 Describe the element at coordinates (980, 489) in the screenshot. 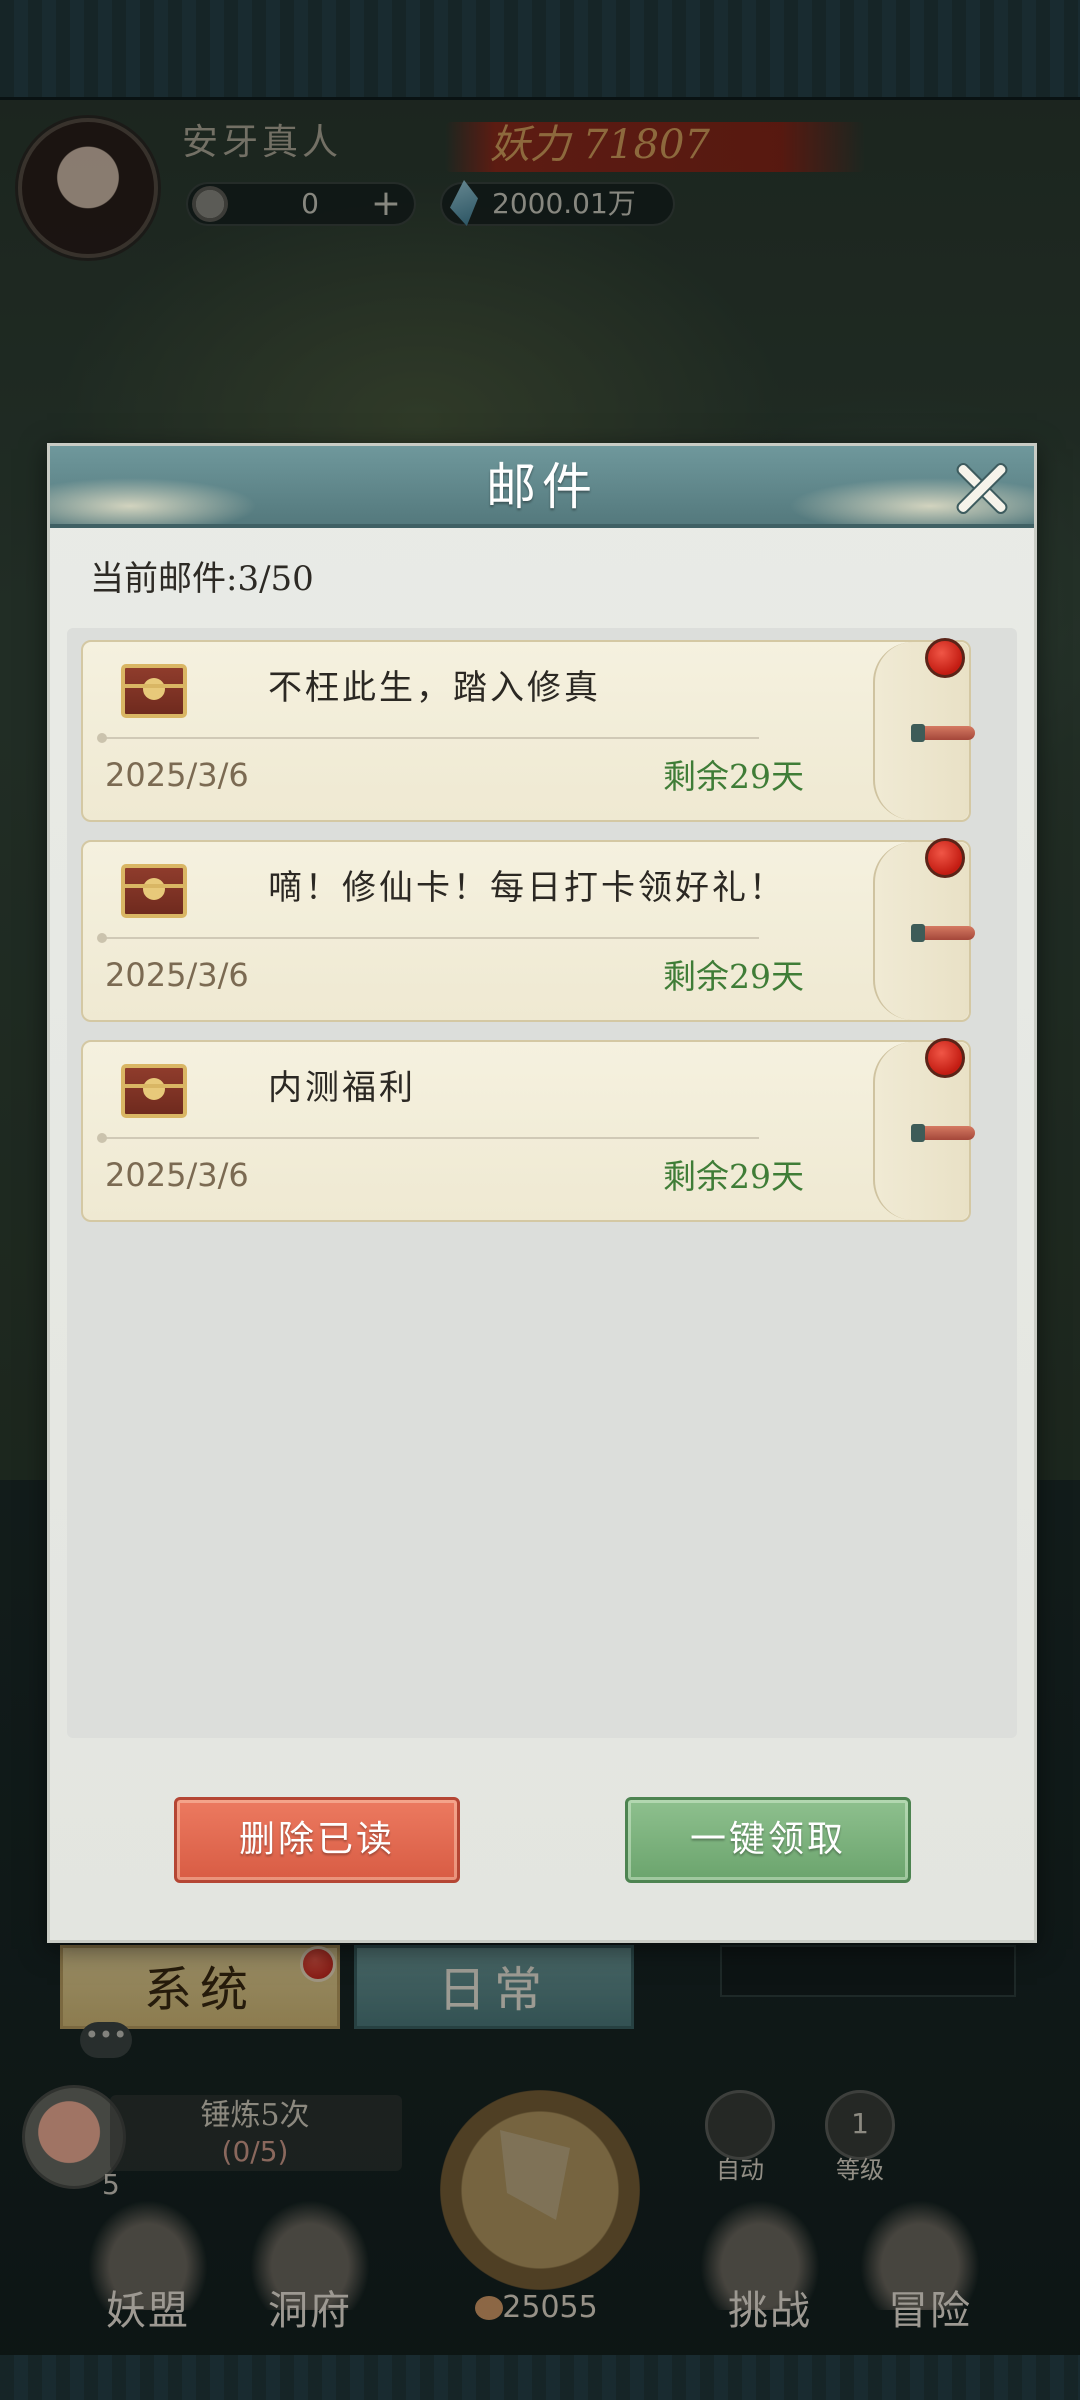

I see `close-icon` at that location.